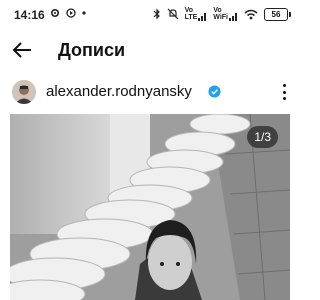  What do you see at coordinates (214, 91) in the screenshot?
I see `verified-badge-icon` at bounding box center [214, 91].